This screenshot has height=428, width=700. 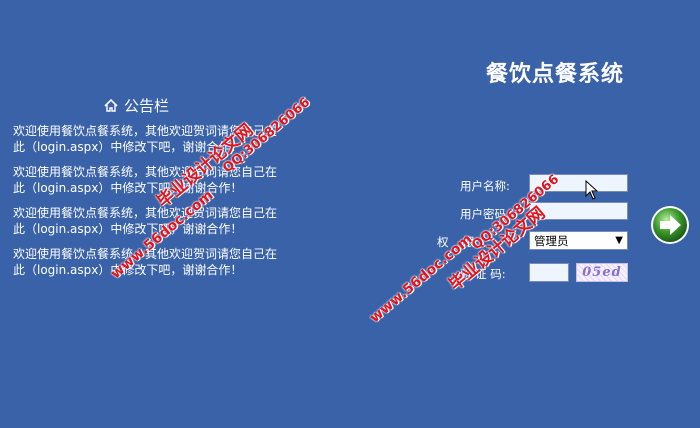 I want to click on login-button, so click(x=670, y=225).